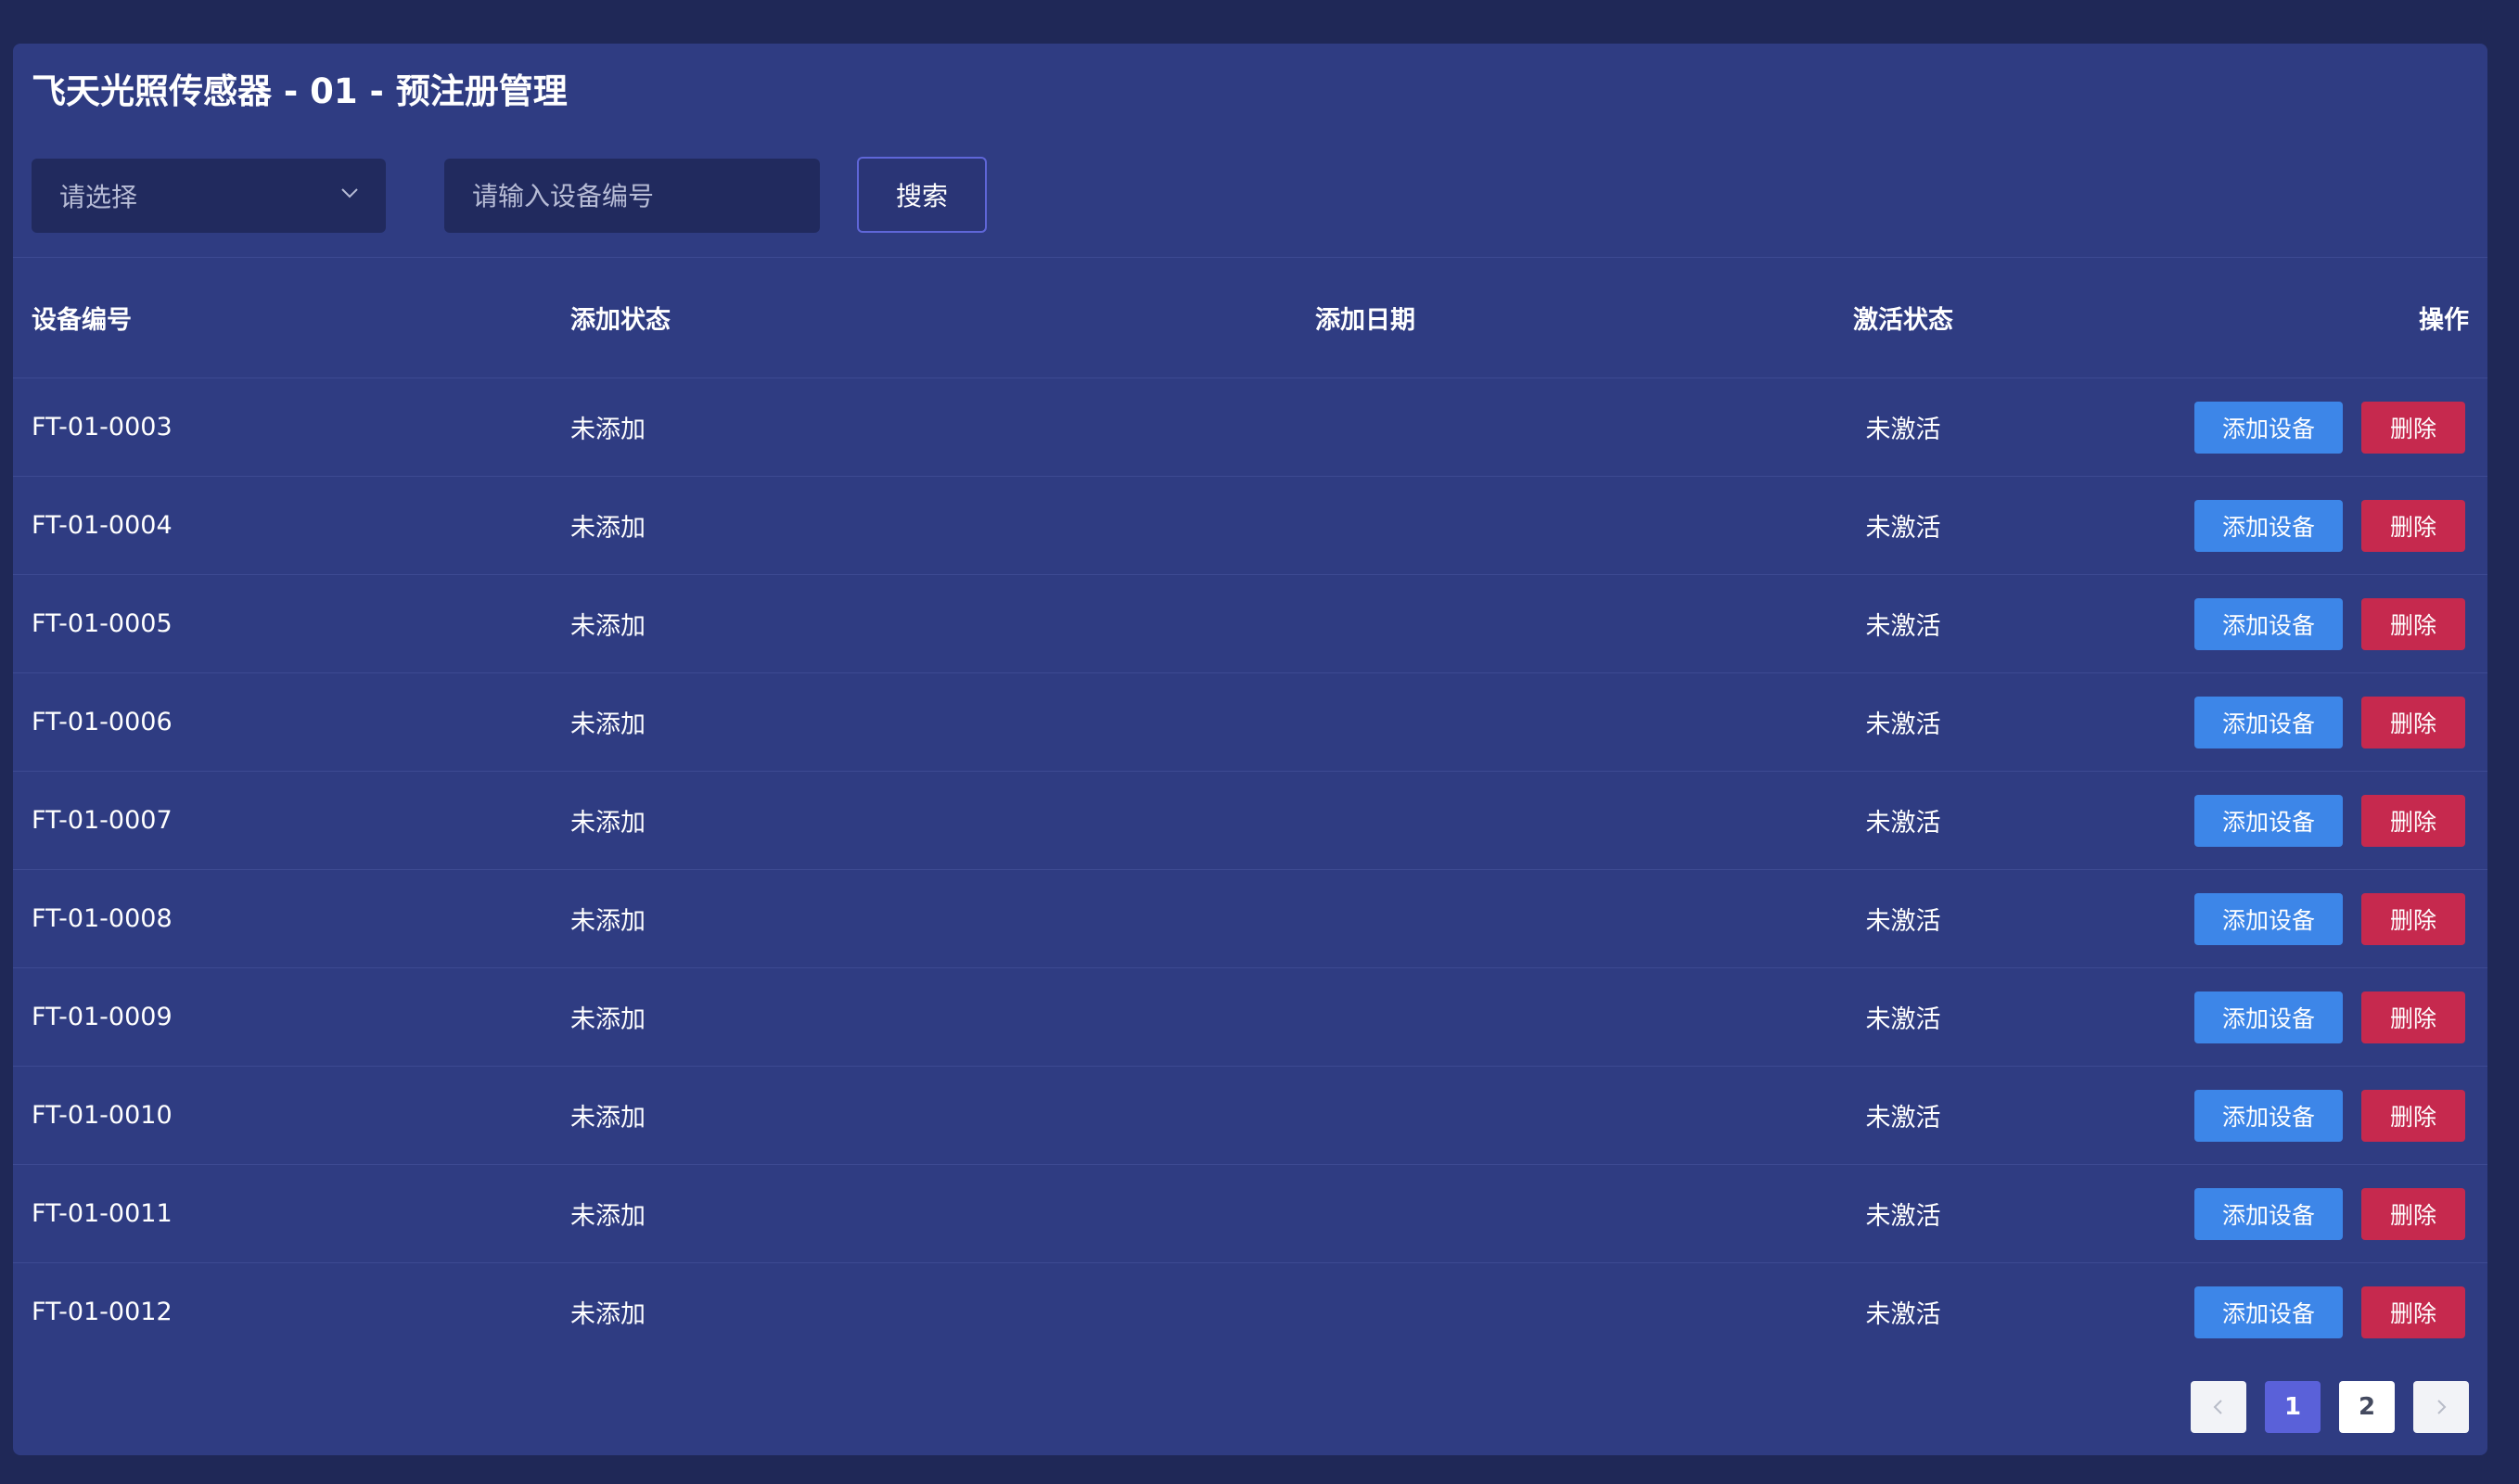 The image size is (2519, 1484). I want to click on device-id-cell: FT-01-0006, so click(102, 722).